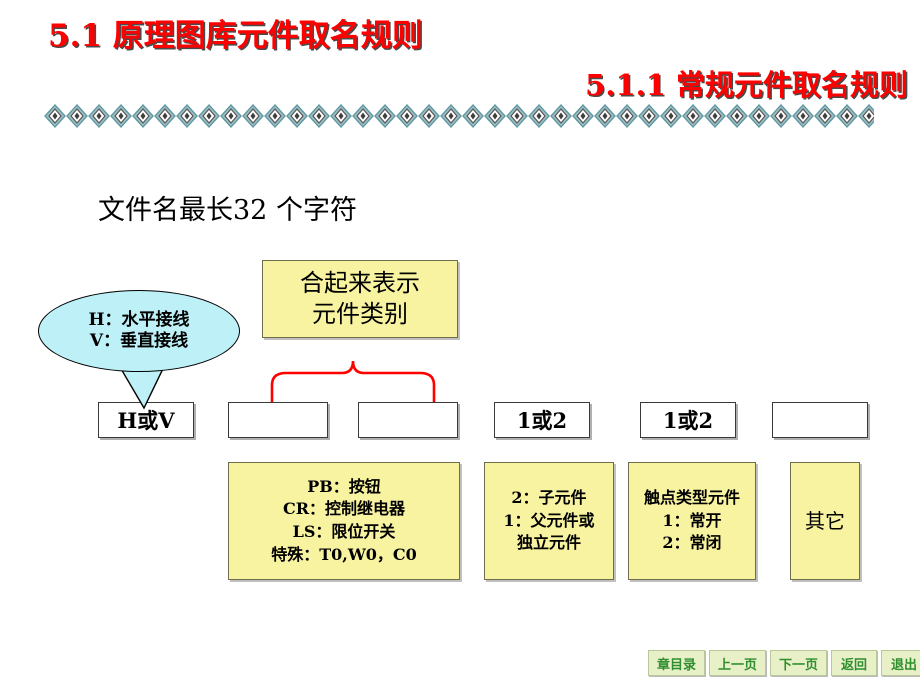 Image resolution: width=920 pixels, height=690 pixels. What do you see at coordinates (854, 663) in the screenshot?
I see `nav-button-back: 返回` at bounding box center [854, 663].